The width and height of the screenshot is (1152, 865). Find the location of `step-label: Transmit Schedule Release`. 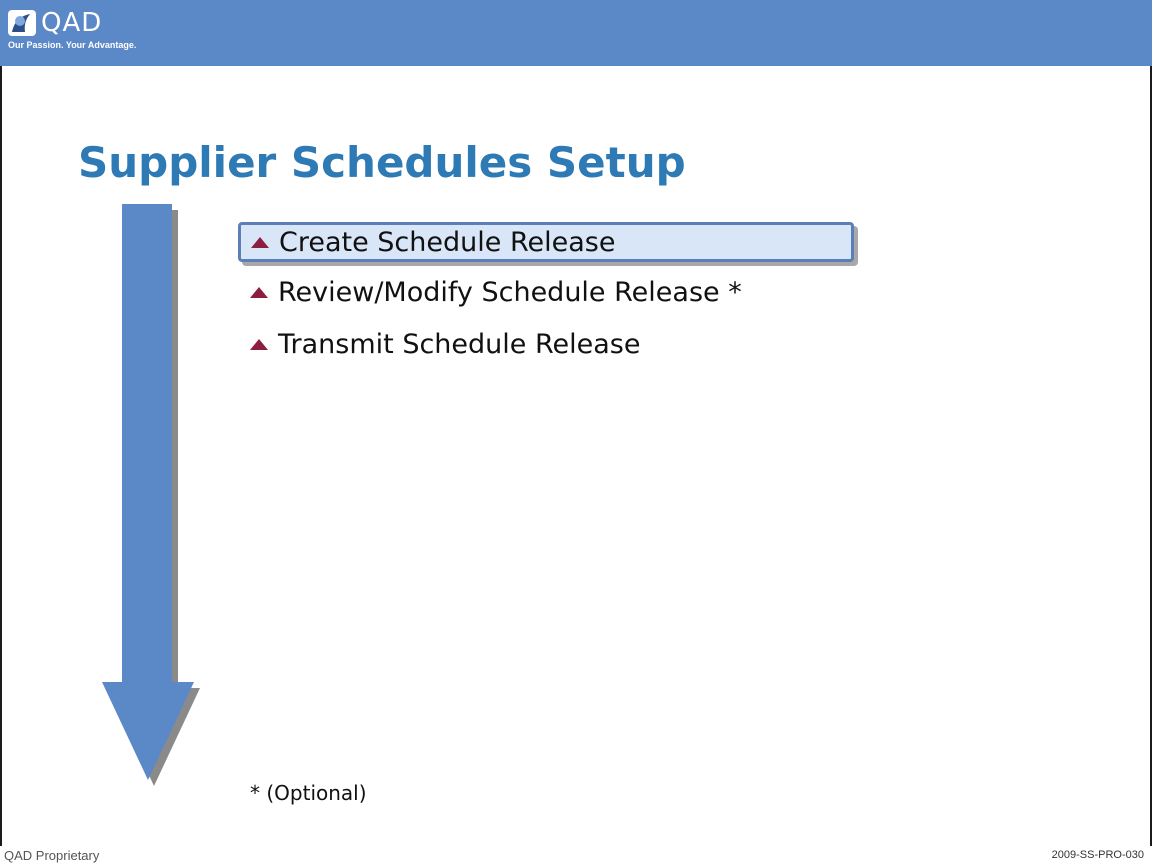

step-label: Transmit Schedule Release is located at coordinates (459, 344).